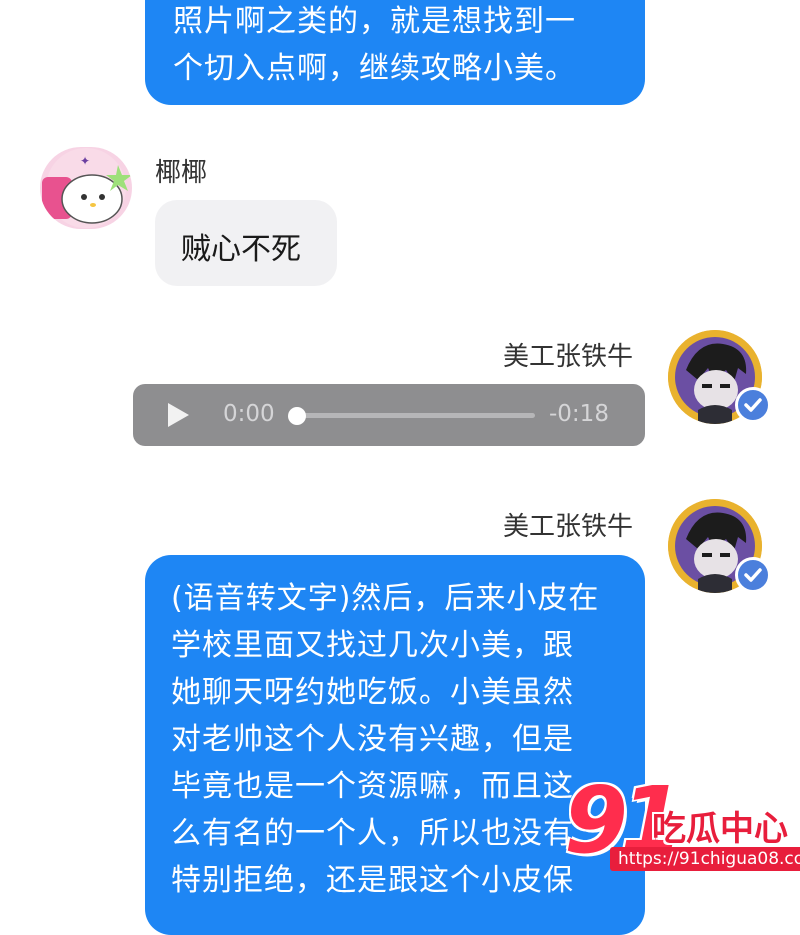  I want to click on audio-player: 0:00 -0:18, so click(389, 415).